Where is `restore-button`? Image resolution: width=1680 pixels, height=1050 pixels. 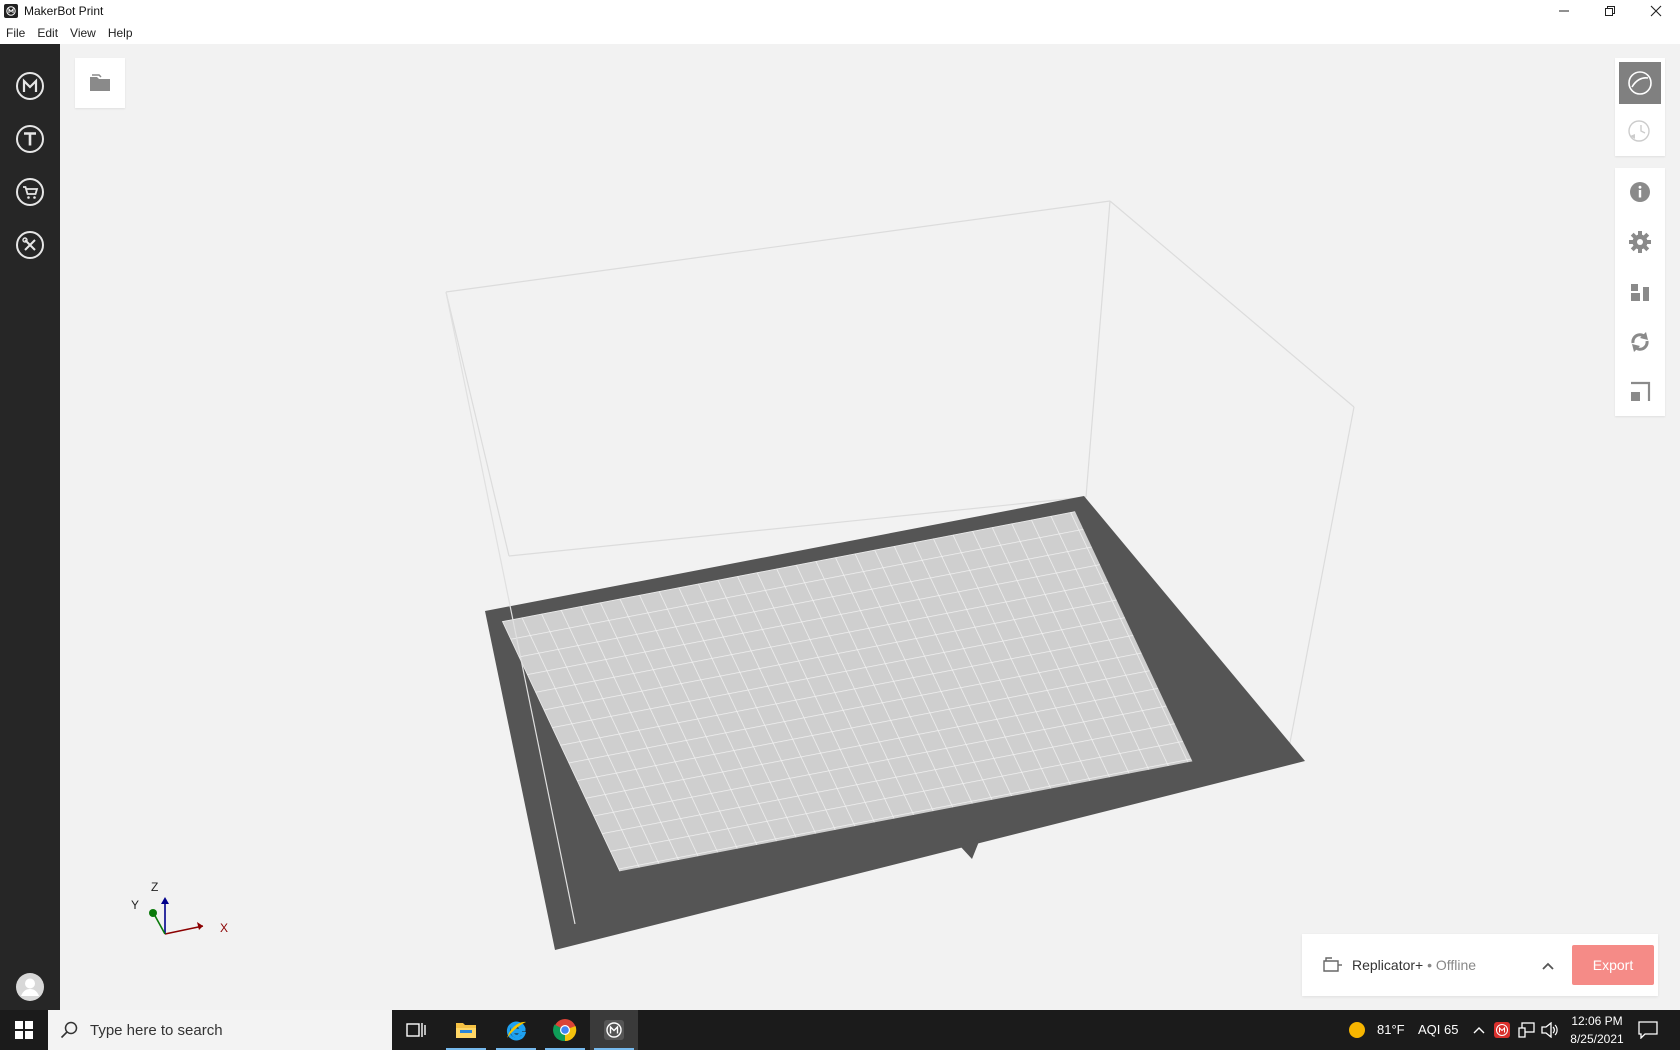 restore-button is located at coordinates (1610, 11).